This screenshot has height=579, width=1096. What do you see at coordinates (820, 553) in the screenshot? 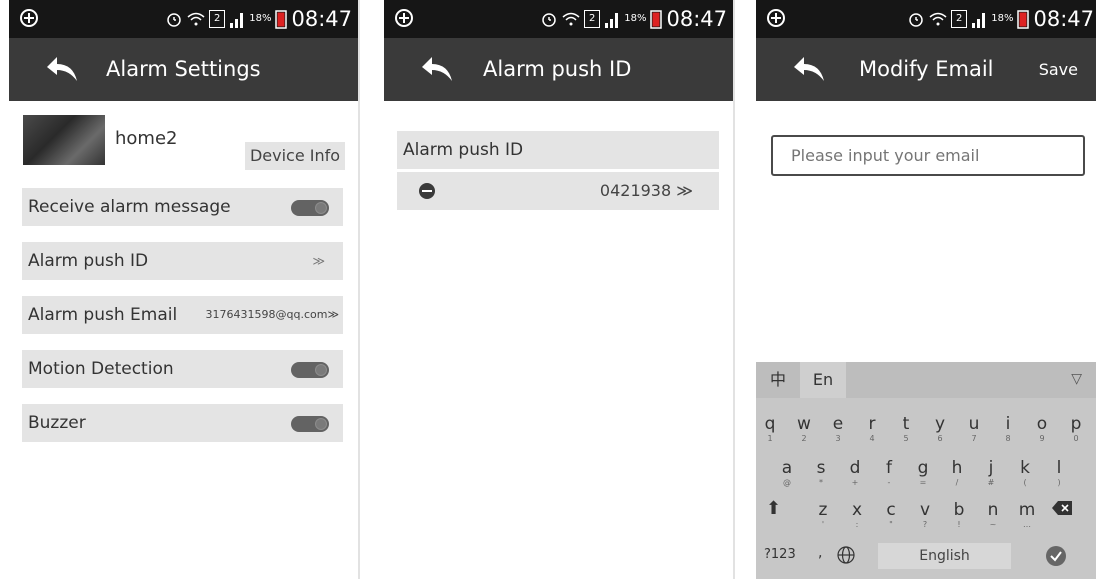
I see `comma-key: ,` at bounding box center [820, 553].